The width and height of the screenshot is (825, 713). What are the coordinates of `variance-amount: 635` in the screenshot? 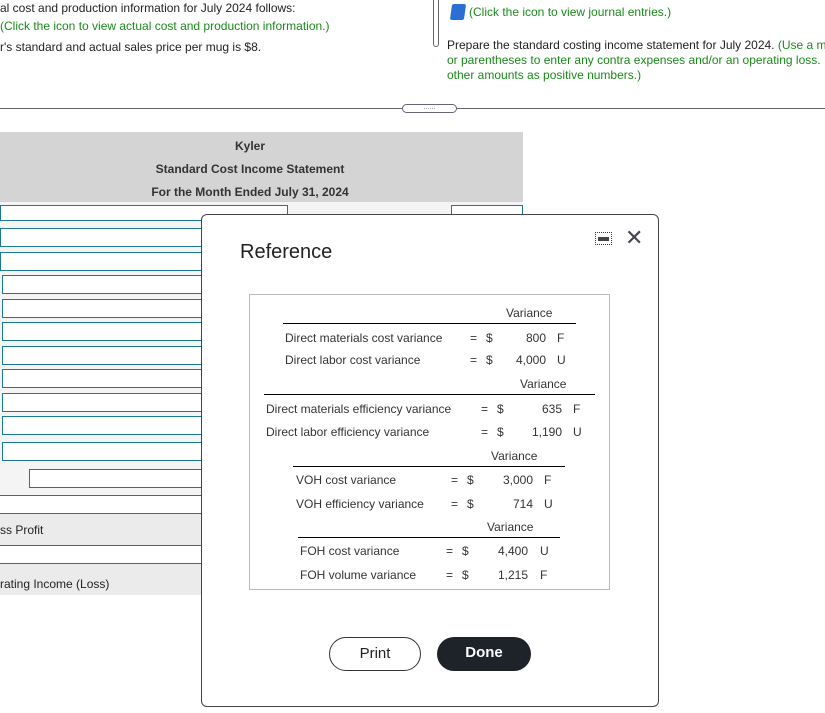 It's located at (551, 409).